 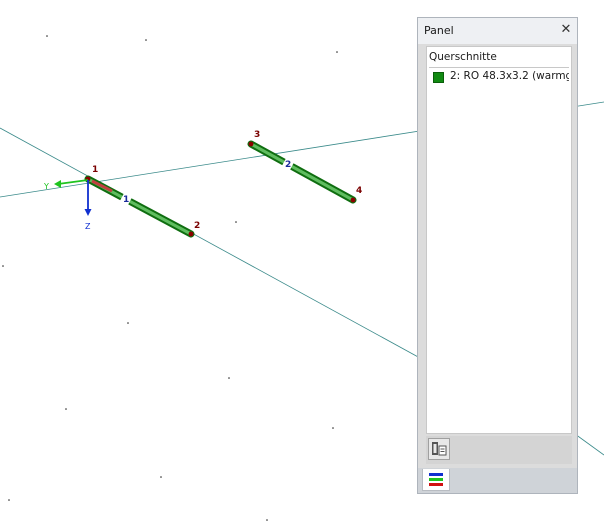 What do you see at coordinates (46, 186) in the screenshot?
I see `y-axis-label: Y` at bounding box center [46, 186].